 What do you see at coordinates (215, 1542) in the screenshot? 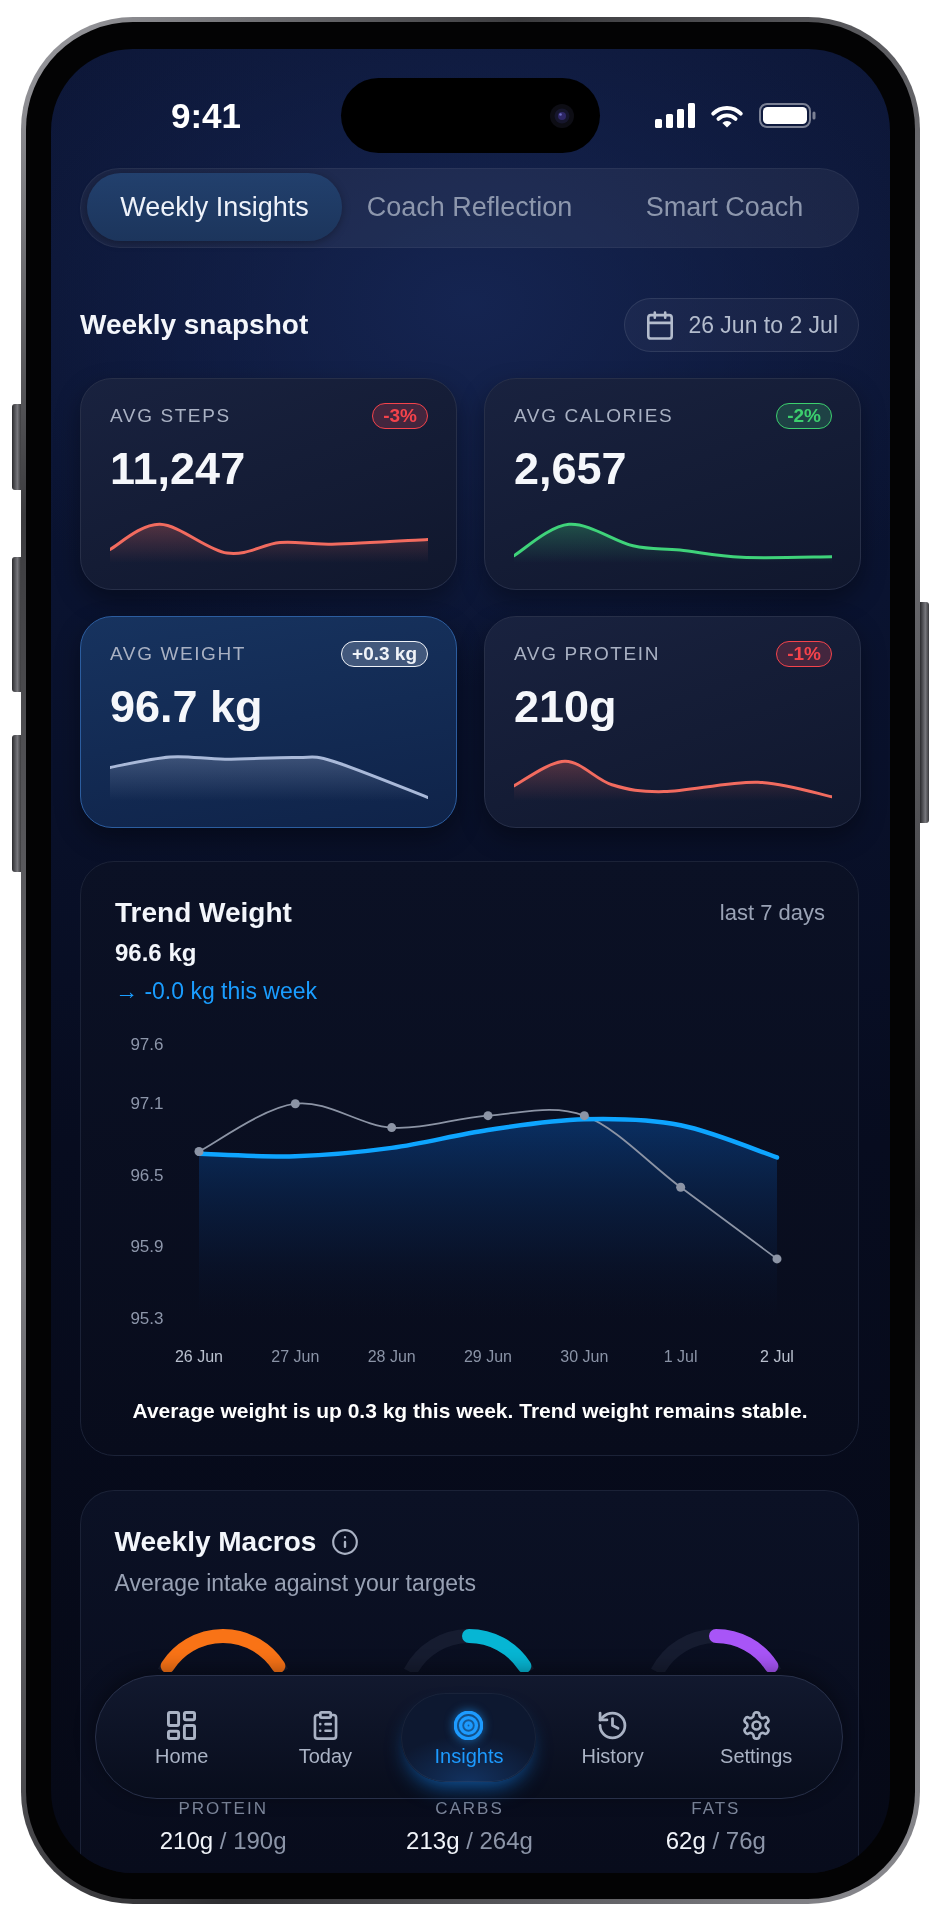
I see `card-title: Weekly Macros` at bounding box center [215, 1542].